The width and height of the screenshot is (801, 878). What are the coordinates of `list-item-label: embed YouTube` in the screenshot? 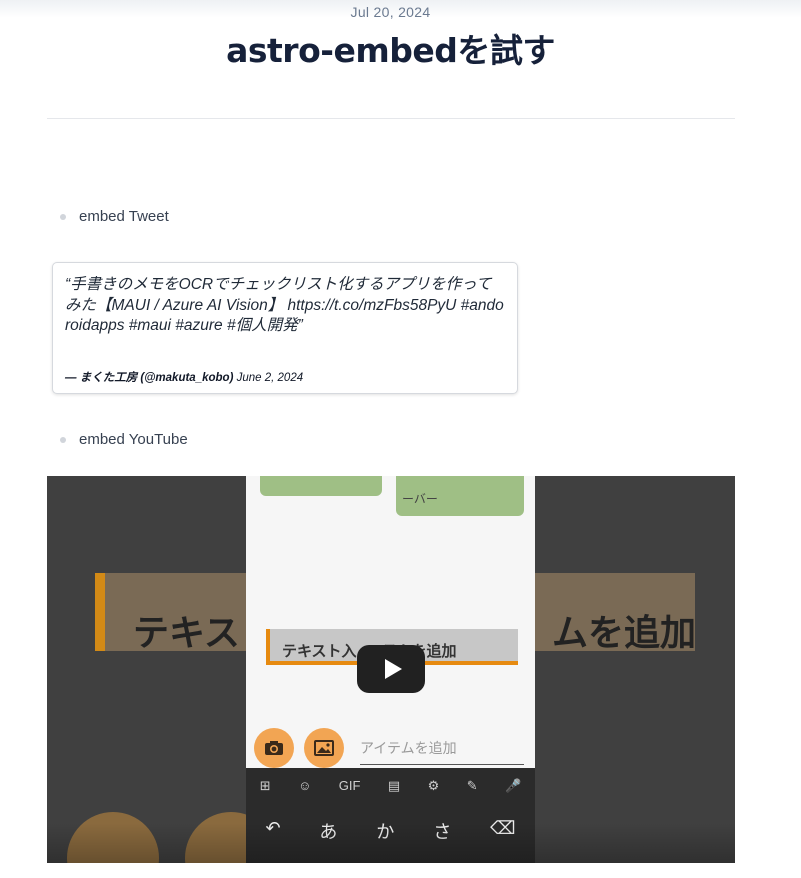 It's located at (133, 439).